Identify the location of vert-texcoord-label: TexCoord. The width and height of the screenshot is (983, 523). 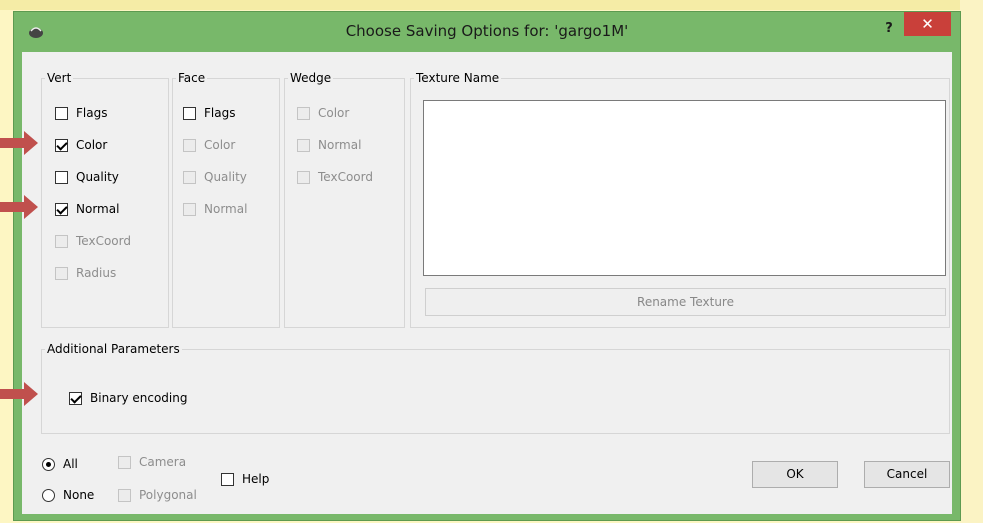
(103, 241).